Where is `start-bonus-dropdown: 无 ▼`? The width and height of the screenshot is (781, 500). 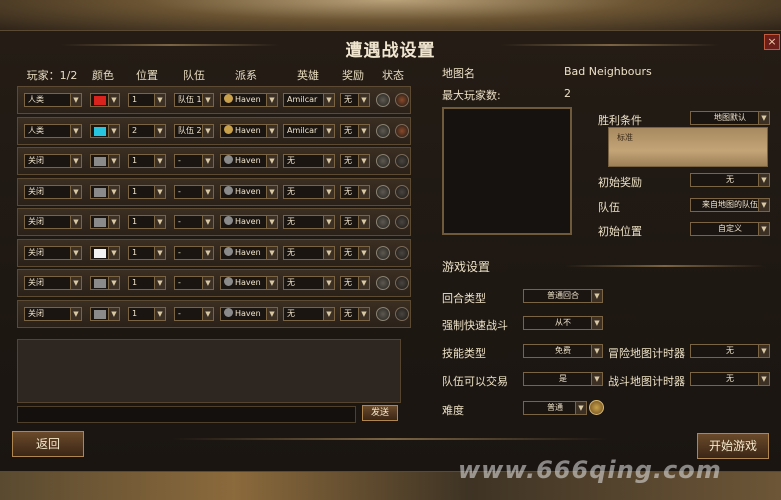 start-bonus-dropdown: 无 ▼ is located at coordinates (730, 180).